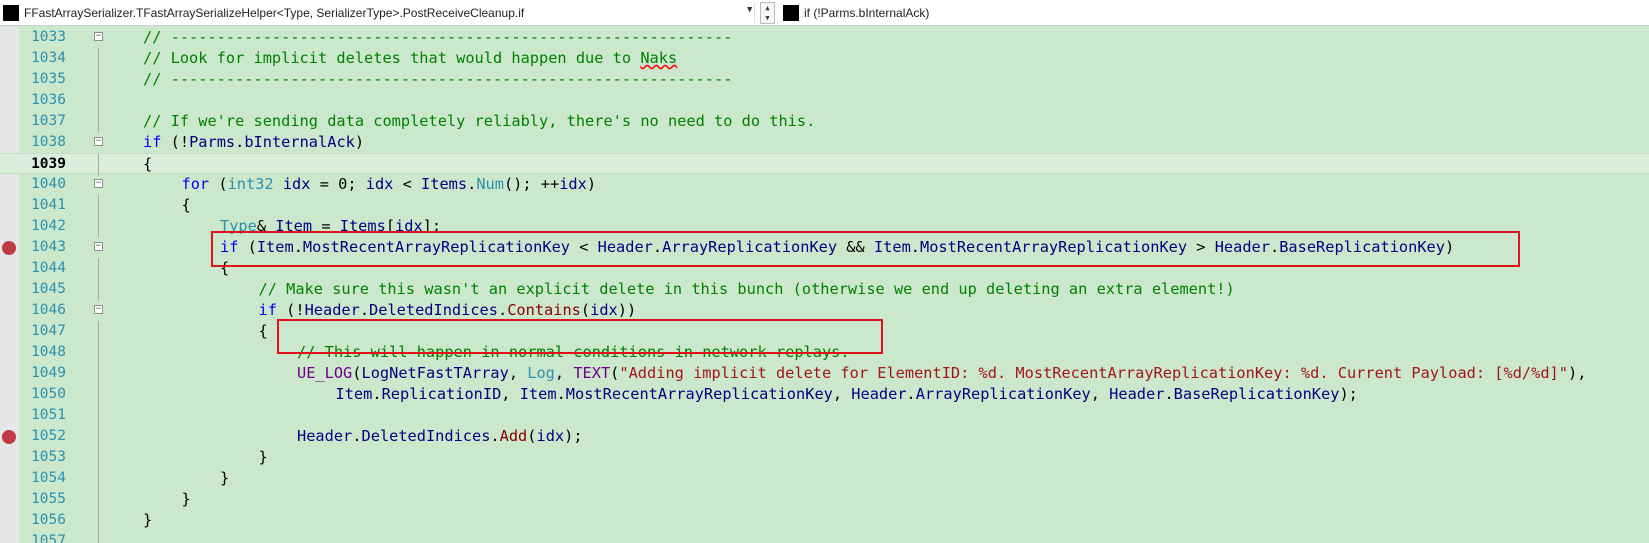  Describe the element at coordinates (433, 310) in the screenshot. I see `code-token: DeletedIndices` at that location.